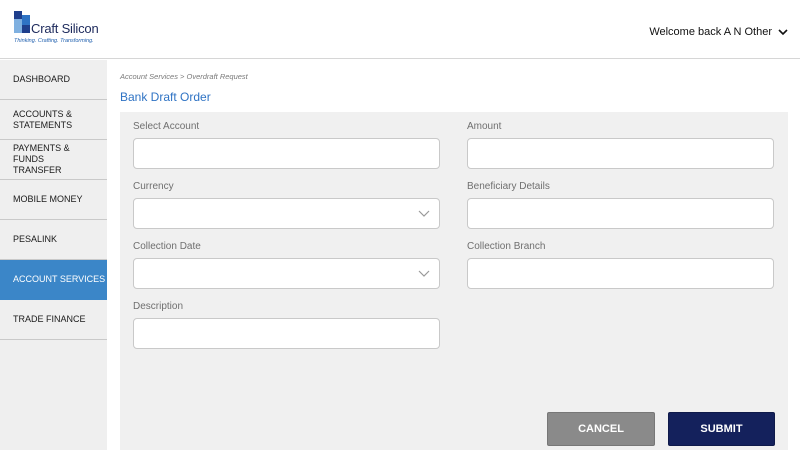 The width and height of the screenshot is (800, 450). I want to click on currency-label: Currency, so click(153, 186).